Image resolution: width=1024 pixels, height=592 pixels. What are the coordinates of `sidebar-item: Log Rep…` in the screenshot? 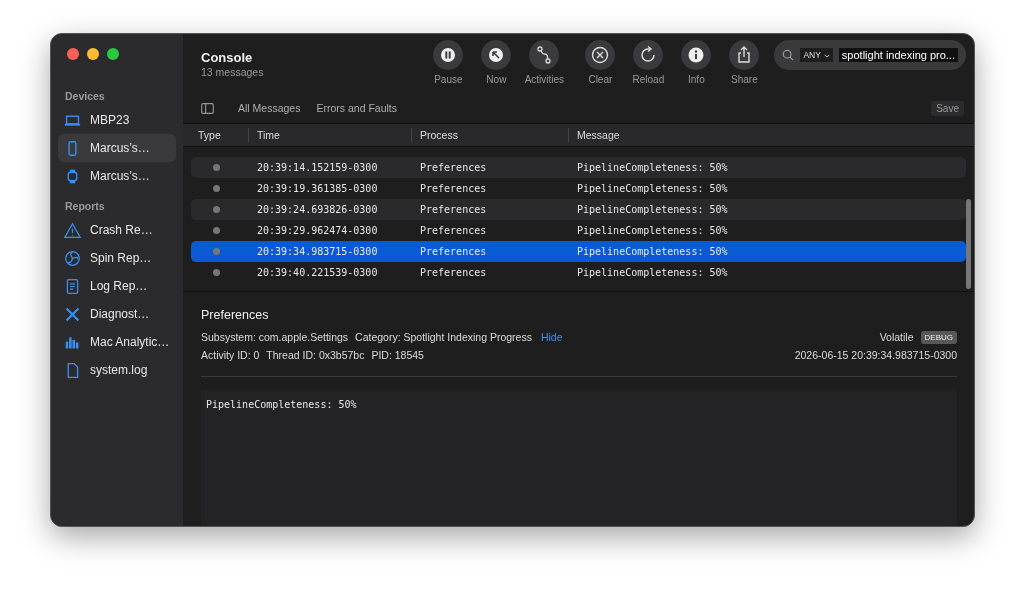 It's located at (117, 286).